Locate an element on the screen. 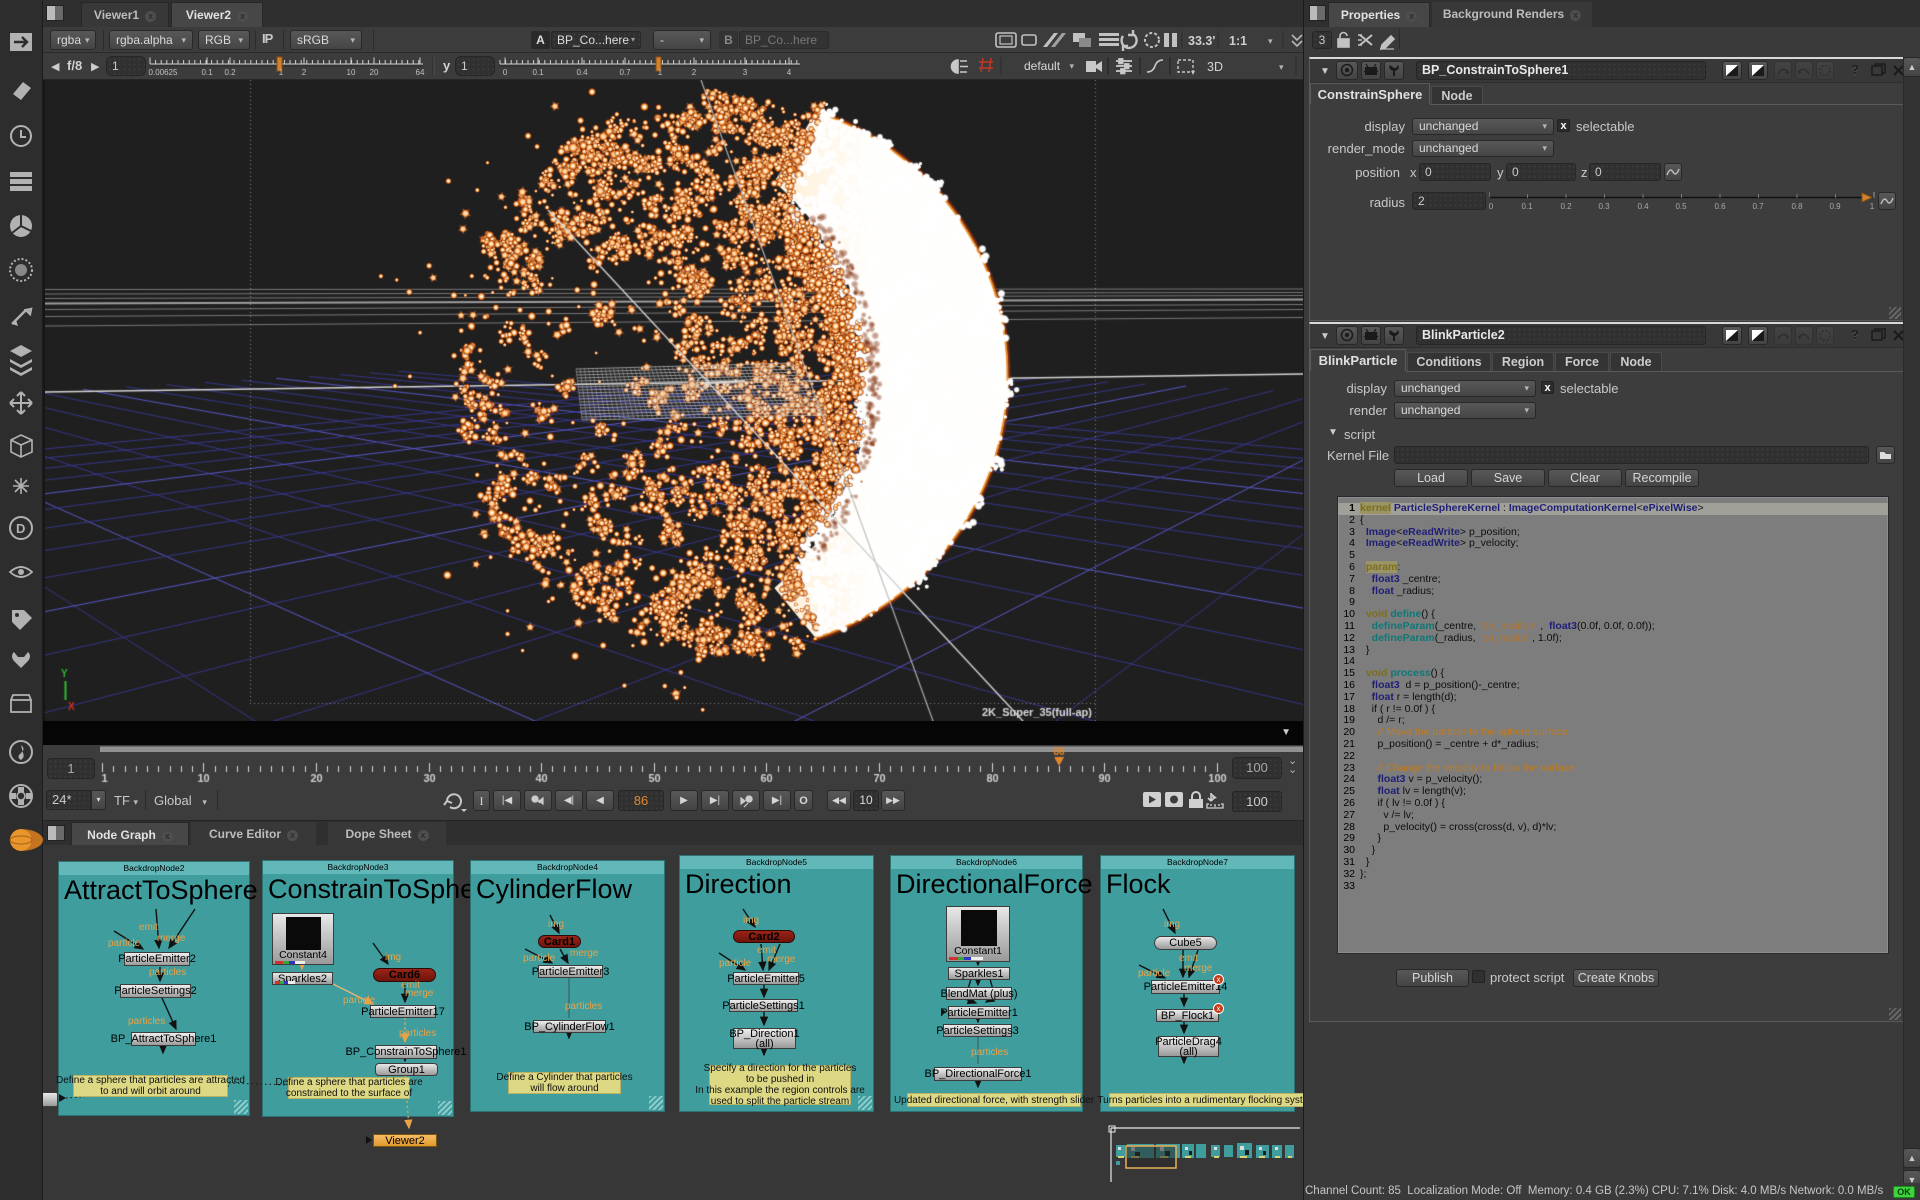  svg-text: 0.9 is located at coordinates (1835, 206).